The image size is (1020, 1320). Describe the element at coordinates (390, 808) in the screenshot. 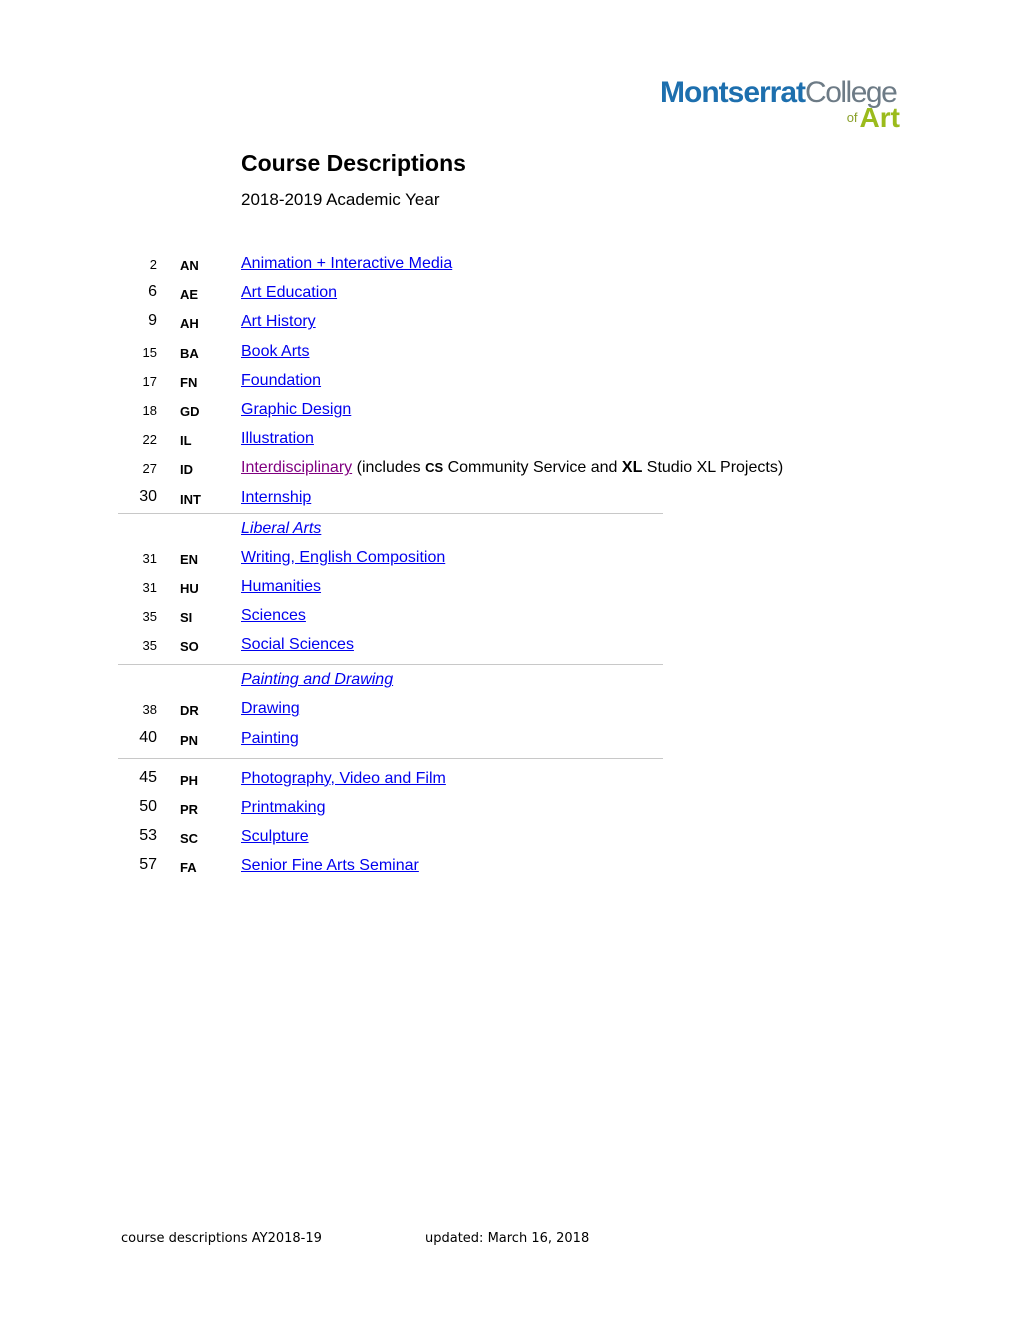

I see `toc-row-pr: 50 PR Printmaking` at that location.